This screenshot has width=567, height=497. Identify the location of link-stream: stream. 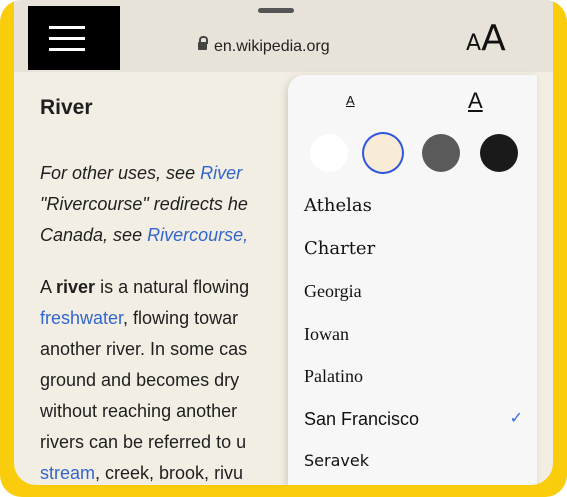
(67, 473).